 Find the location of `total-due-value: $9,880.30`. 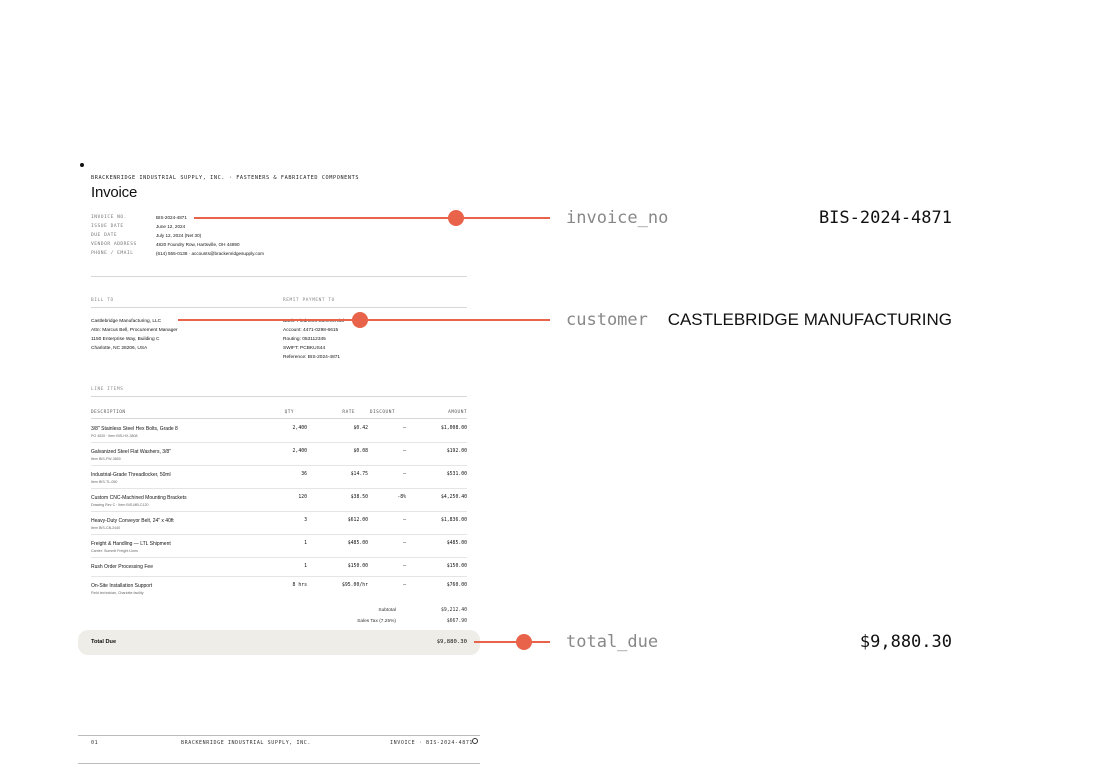

total-due-value: $9,880.30 is located at coordinates (451, 642).